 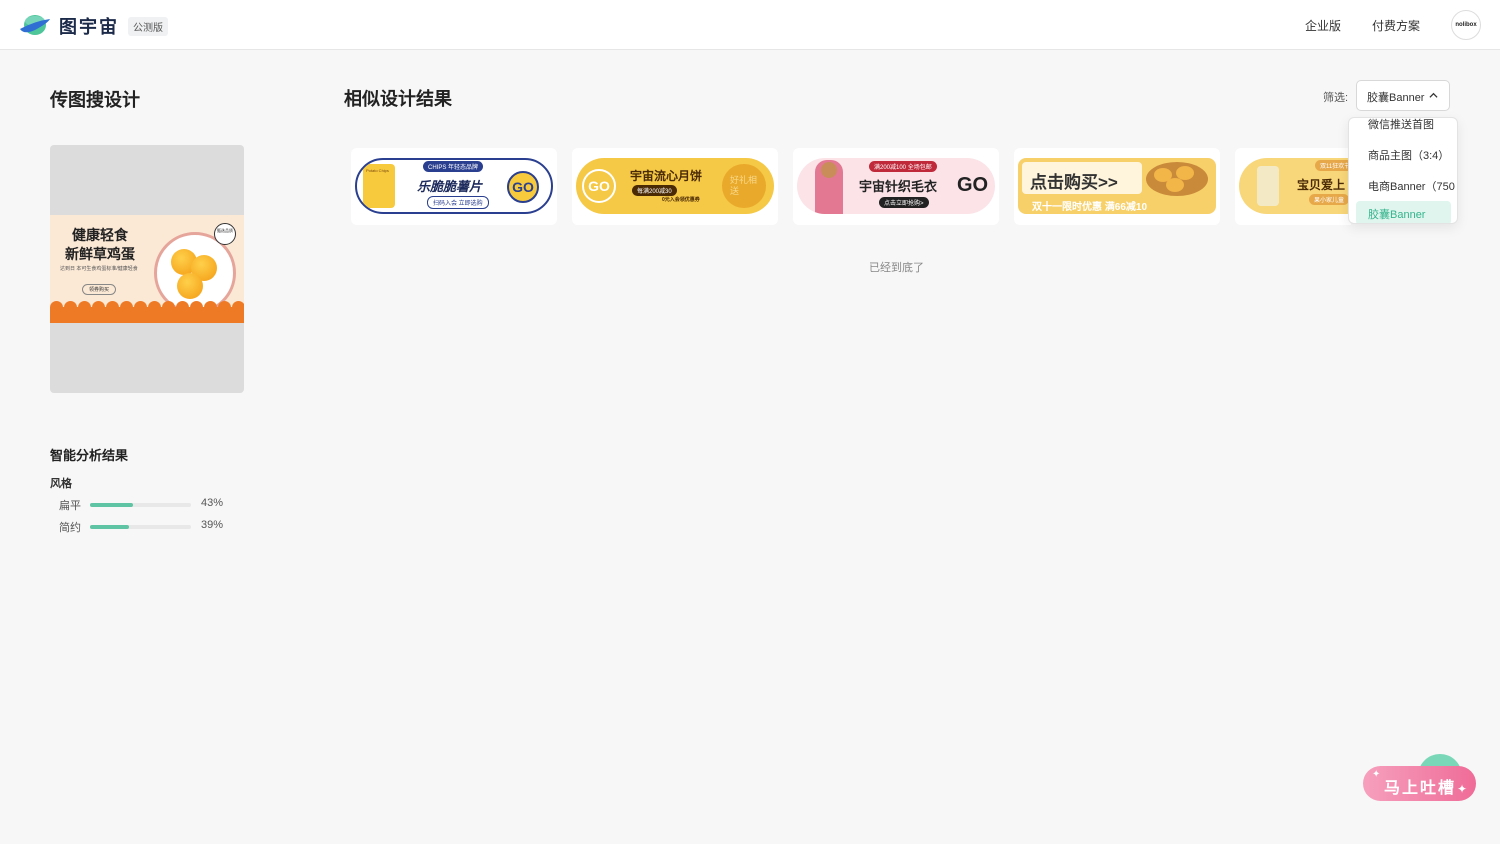 What do you see at coordinates (829, 187) in the screenshot?
I see `model-image` at bounding box center [829, 187].